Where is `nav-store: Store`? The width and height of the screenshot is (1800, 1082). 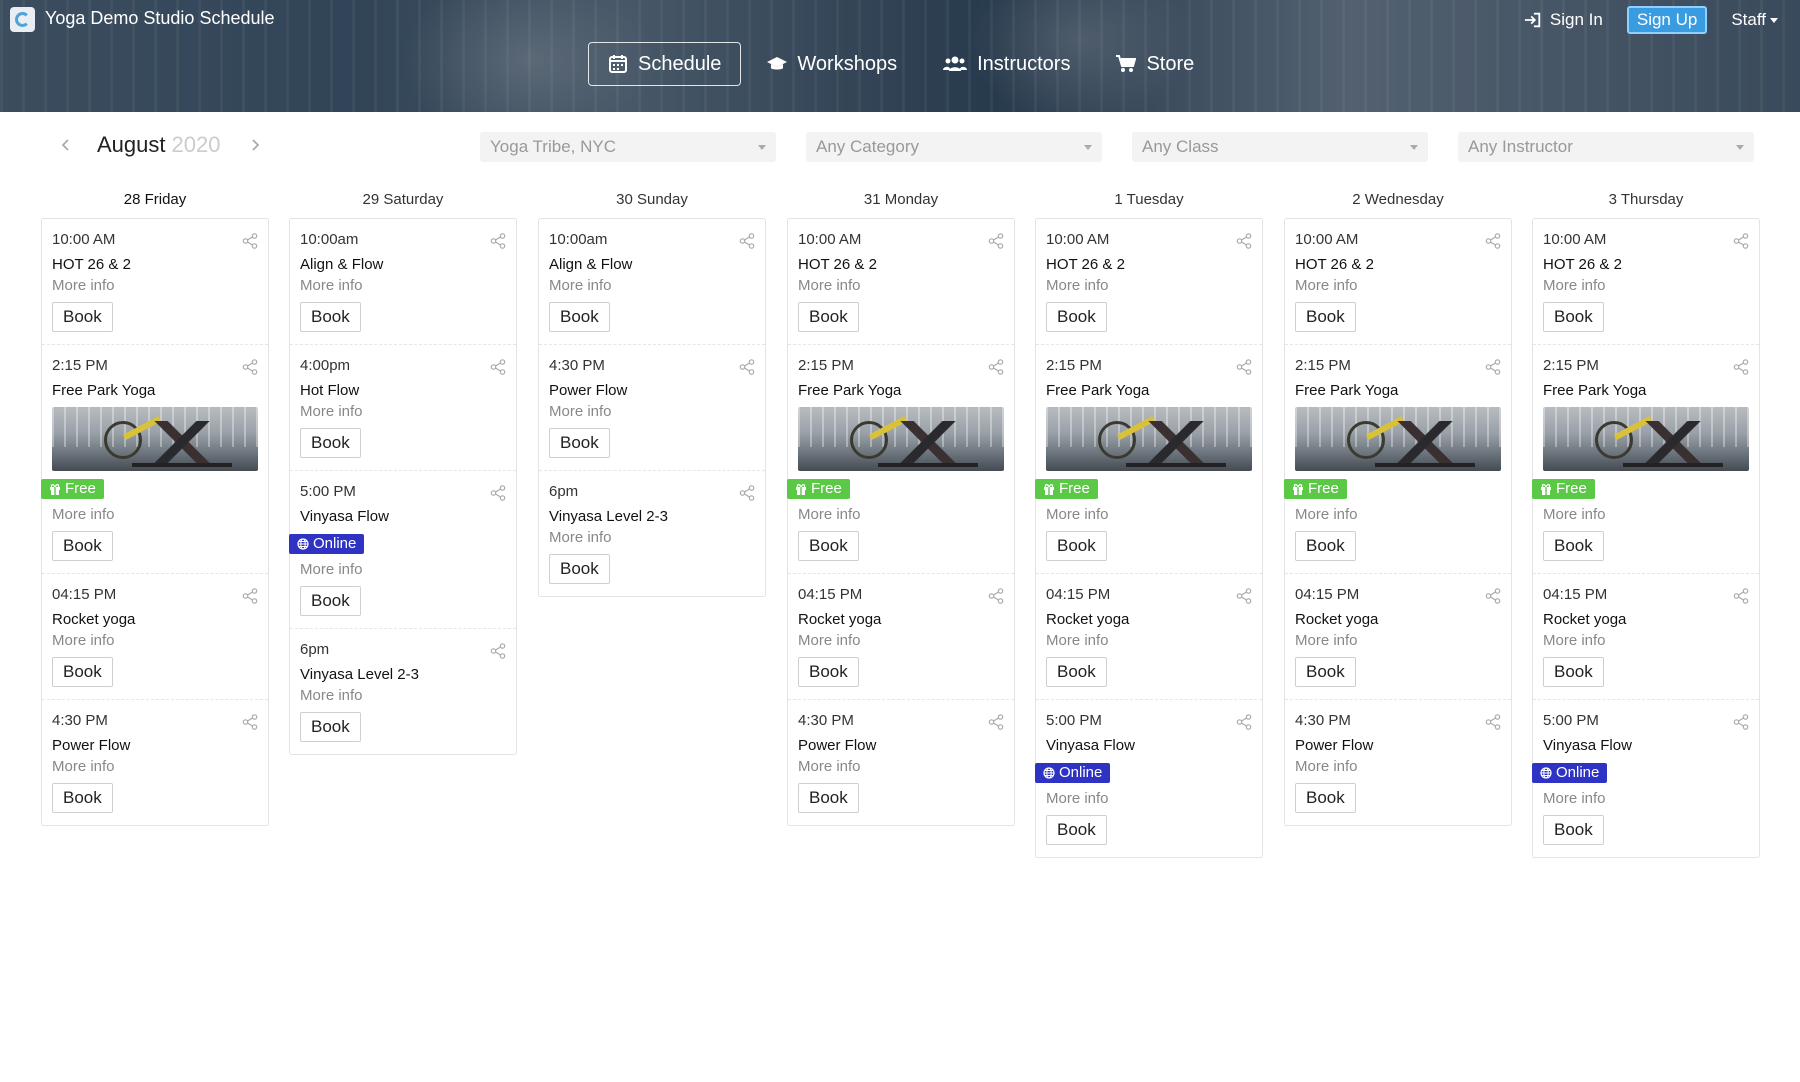 nav-store: Store is located at coordinates (1155, 64).